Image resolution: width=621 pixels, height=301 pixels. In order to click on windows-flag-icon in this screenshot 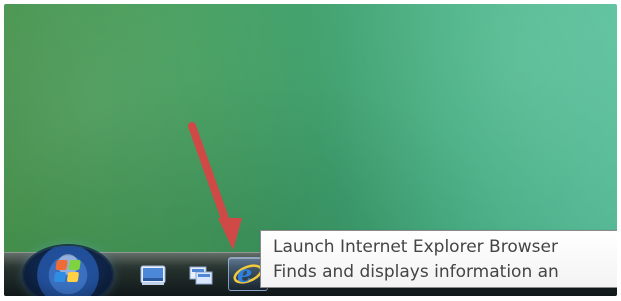, I will do `click(68, 273)`.